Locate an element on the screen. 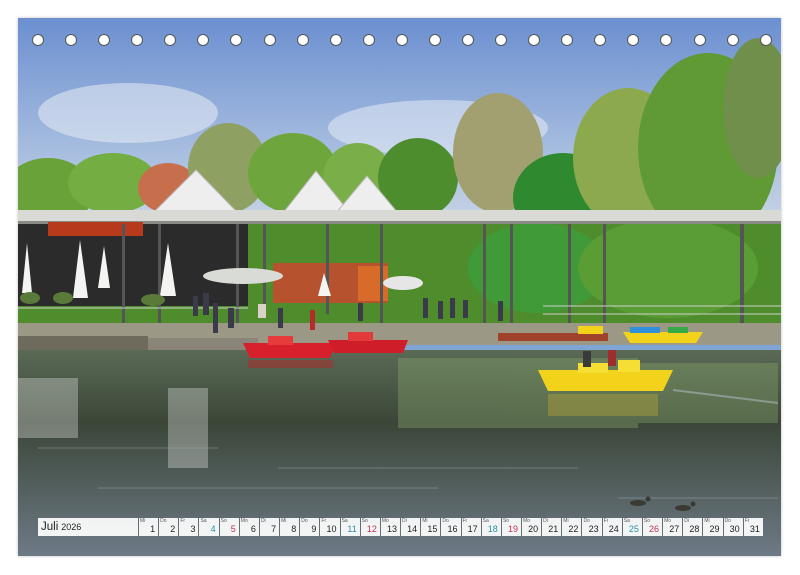  calendar-day: Fr 10 is located at coordinates (330, 527).